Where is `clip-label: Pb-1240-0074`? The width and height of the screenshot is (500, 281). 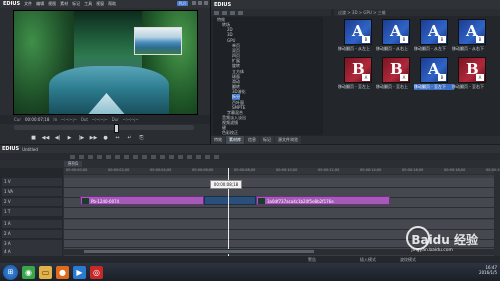
clip-label: Pb-1240-0074 is located at coordinates (105, 201).